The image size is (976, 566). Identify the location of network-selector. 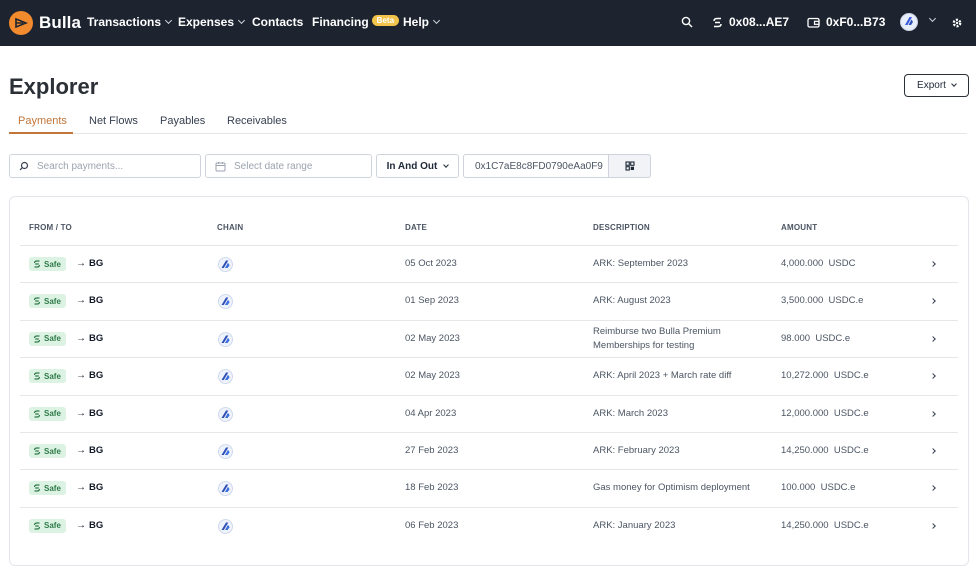
(909, 22).